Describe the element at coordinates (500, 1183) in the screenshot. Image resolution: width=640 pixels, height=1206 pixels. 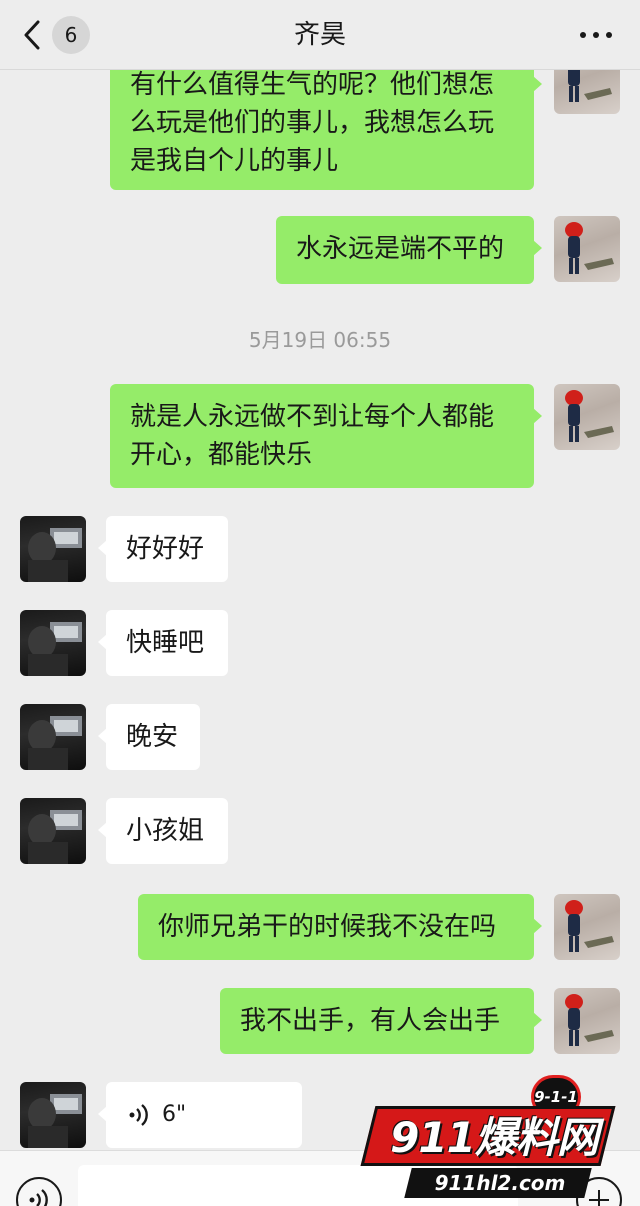
I see `watermark-url: 911hl2.com` at that location.